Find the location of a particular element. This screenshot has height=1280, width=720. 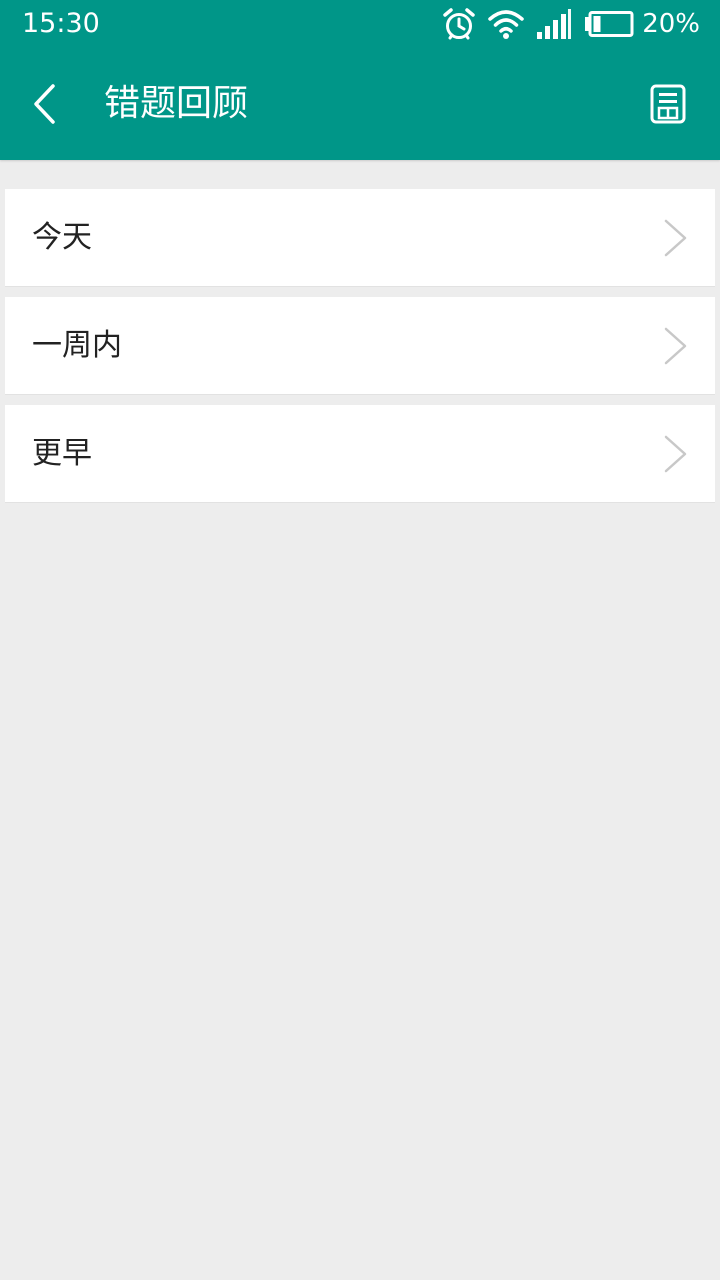

list-item-week: 一周内 is located at coordinates (360, 346).